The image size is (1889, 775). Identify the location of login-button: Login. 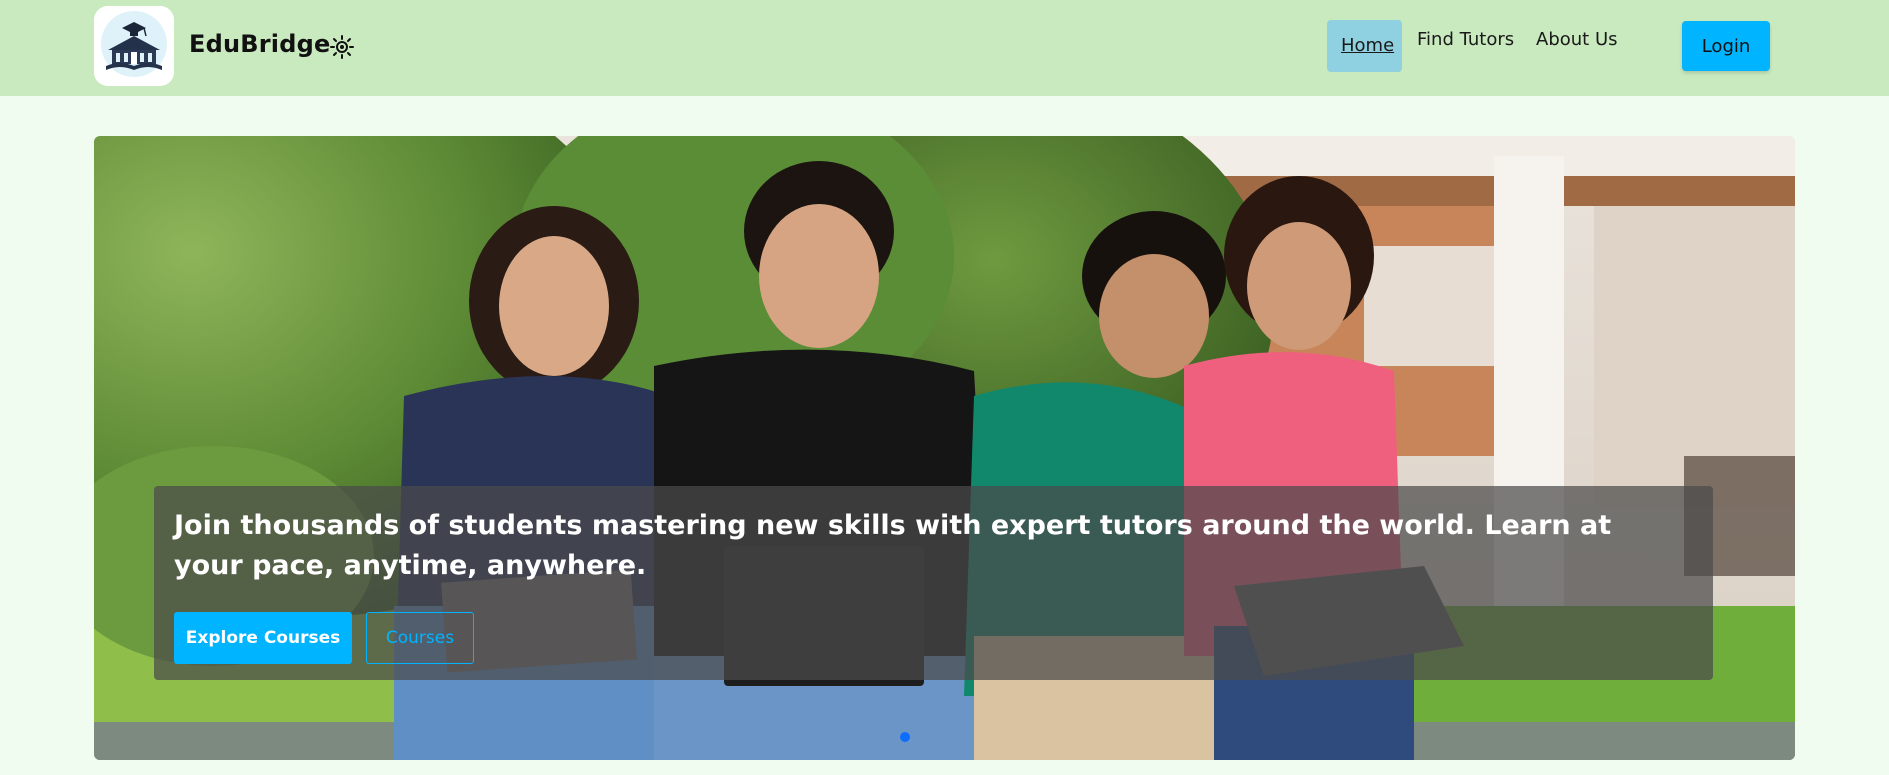
(1726, 46).